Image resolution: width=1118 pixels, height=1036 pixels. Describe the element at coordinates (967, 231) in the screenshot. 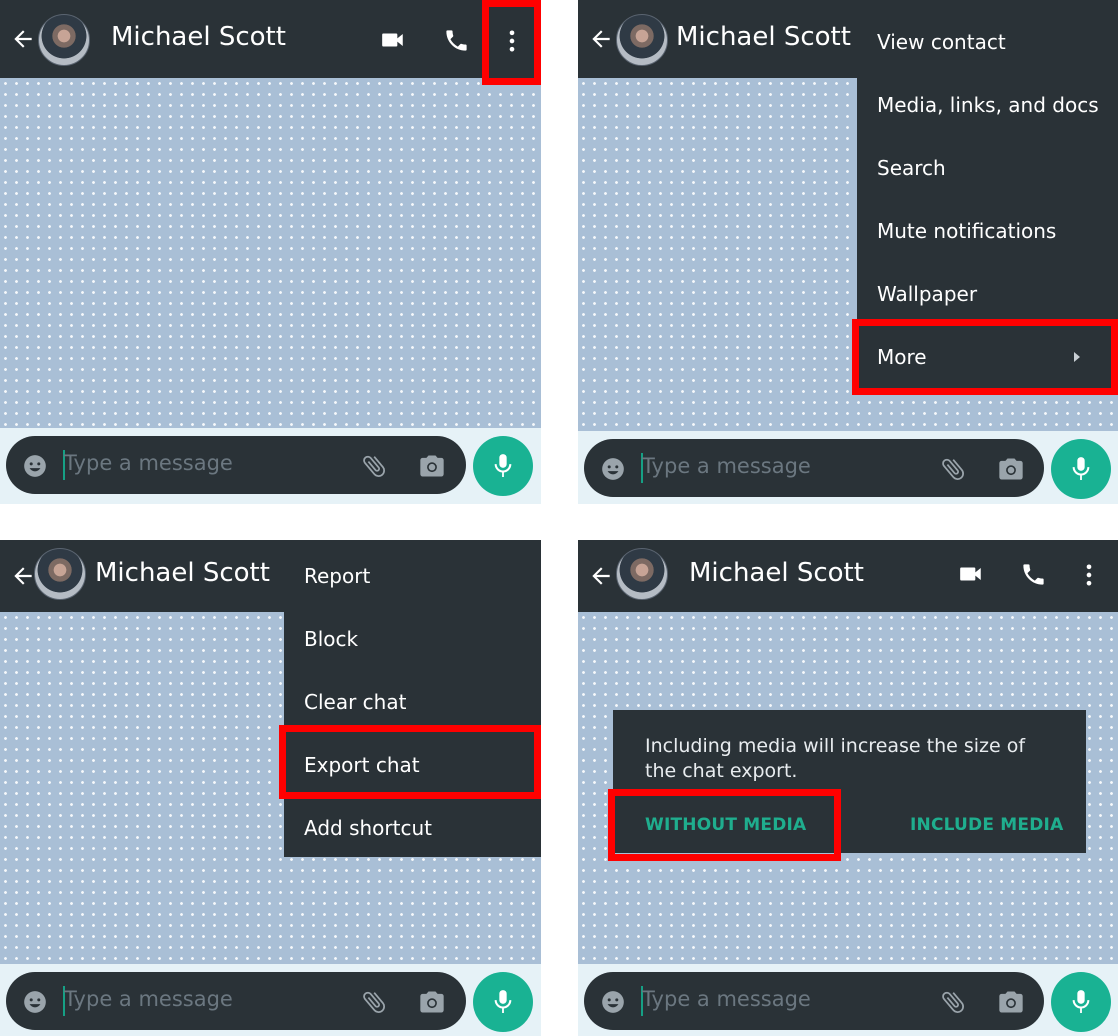

I see `menu-item-label: Mute notifications` at that location.